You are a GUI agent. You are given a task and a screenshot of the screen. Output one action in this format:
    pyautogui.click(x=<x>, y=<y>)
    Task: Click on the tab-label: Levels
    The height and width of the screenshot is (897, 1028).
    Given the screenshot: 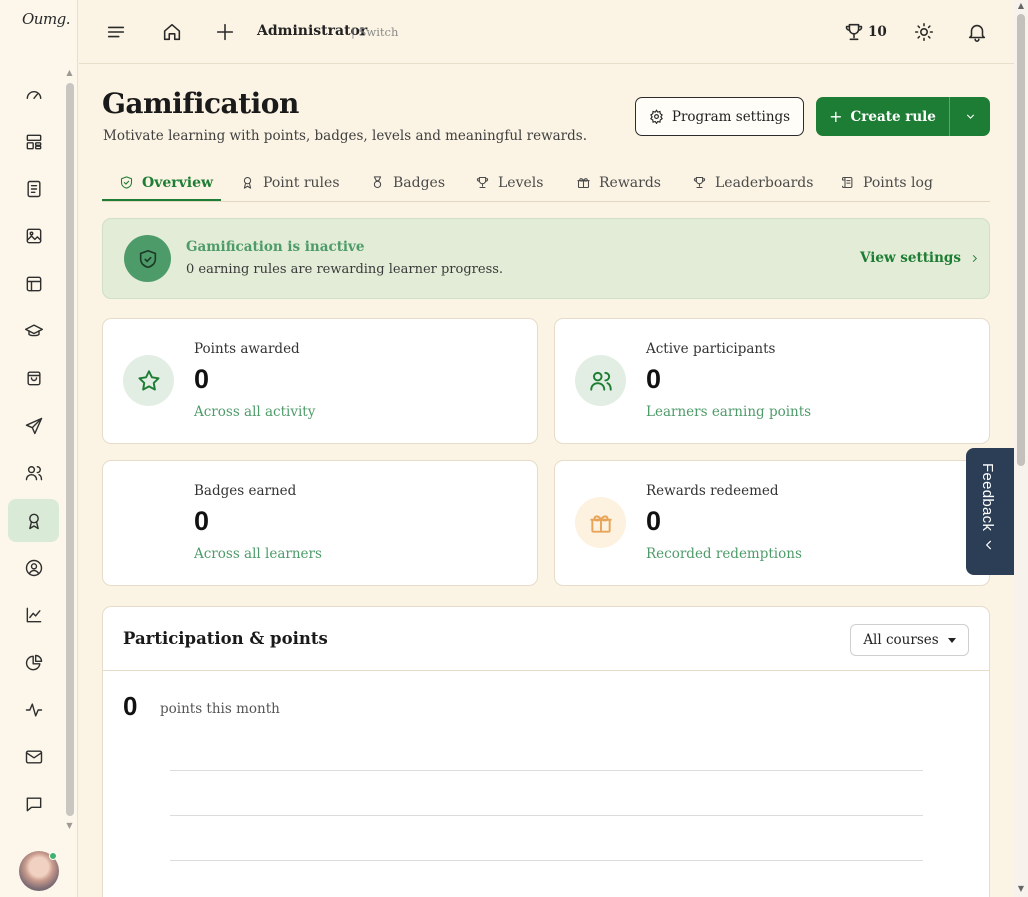 What is the action you would take?
    pyautogui.click(x=521, y=182)
    